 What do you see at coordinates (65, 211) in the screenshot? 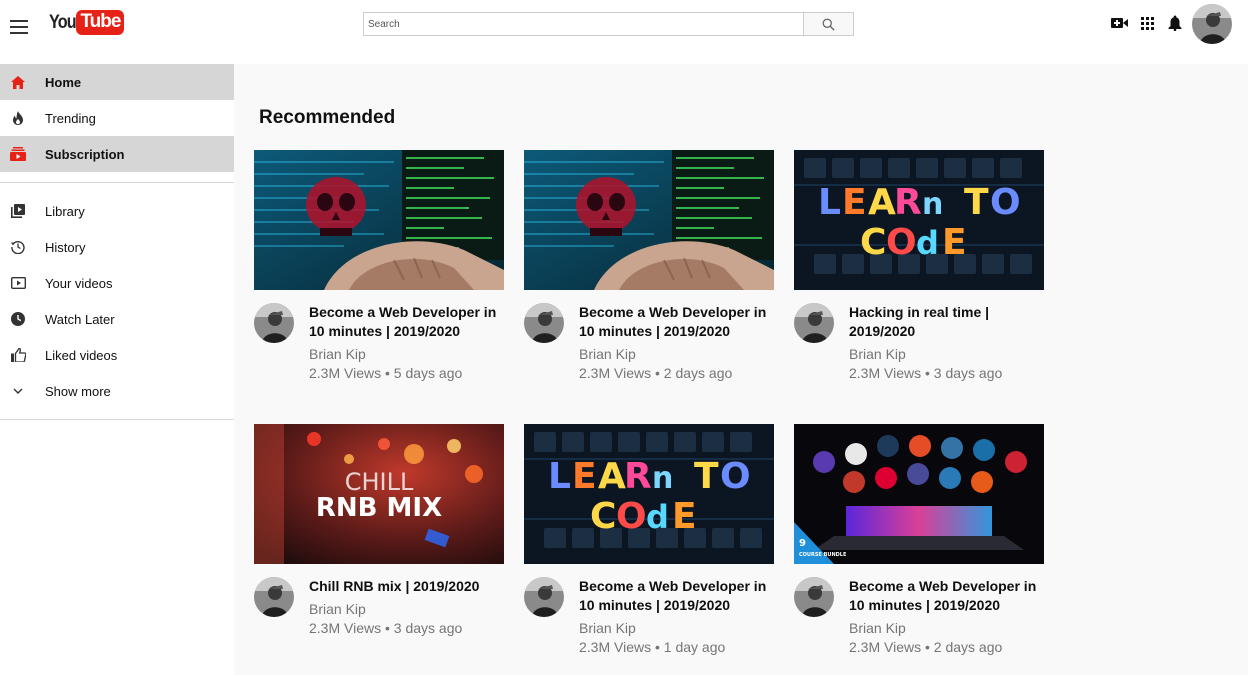
I see `sidebar-item-label: Library` at bounding box center [65, 211].